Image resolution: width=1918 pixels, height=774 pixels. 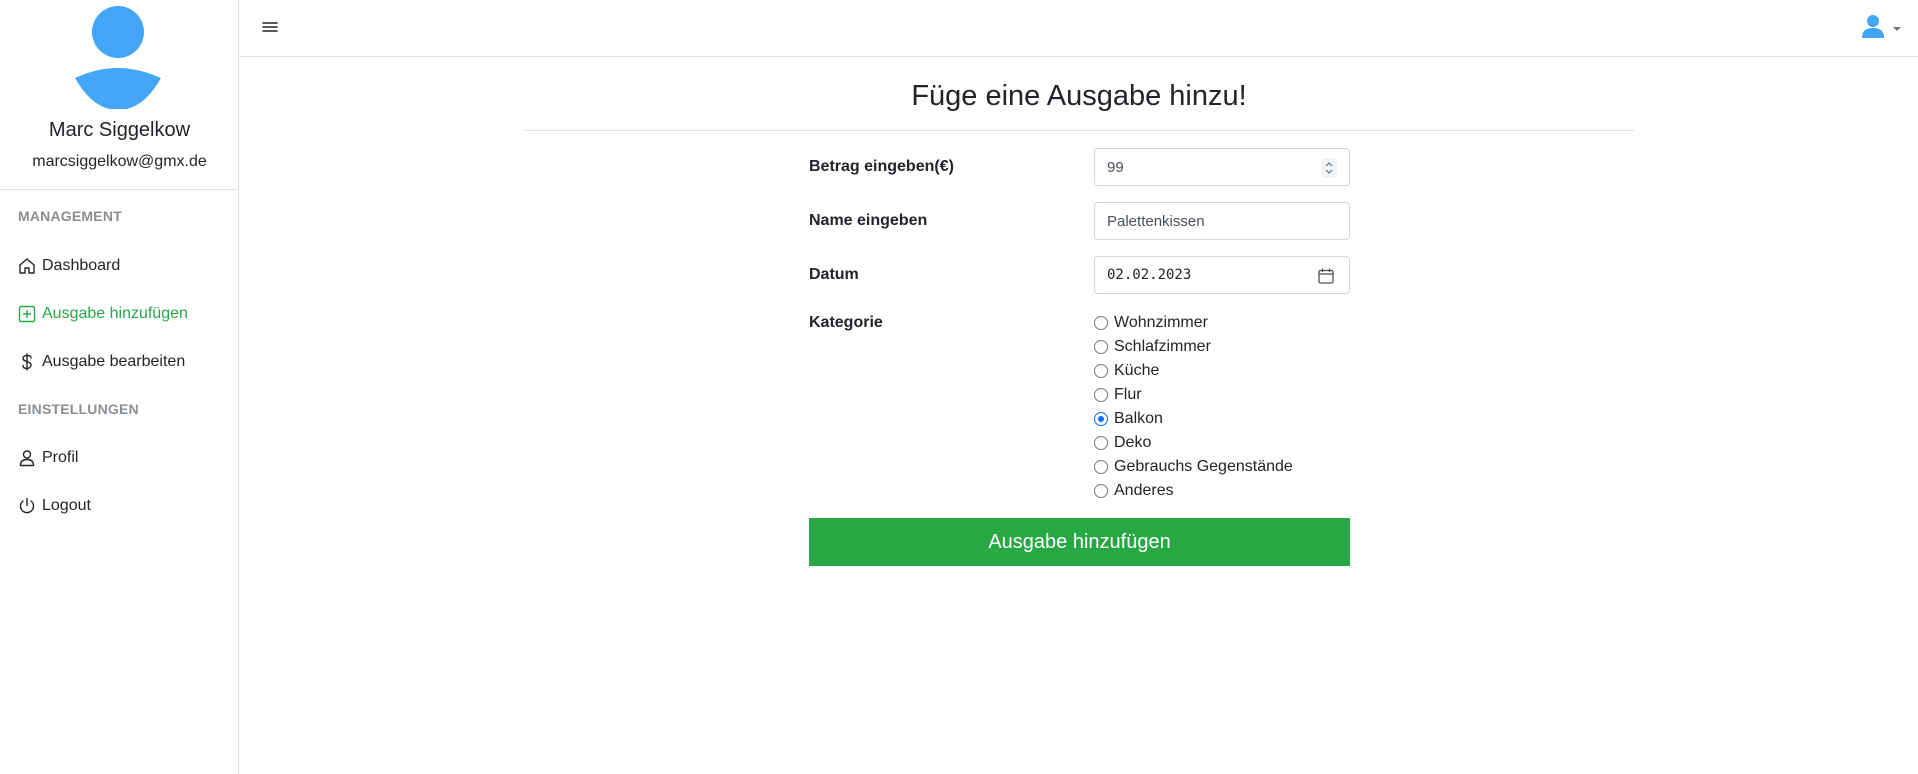 What do you see at coordinates (1162, 346) in the screenshot?
I see `radio-label: Schlafzimmer` at bounding box center [1162, 346].